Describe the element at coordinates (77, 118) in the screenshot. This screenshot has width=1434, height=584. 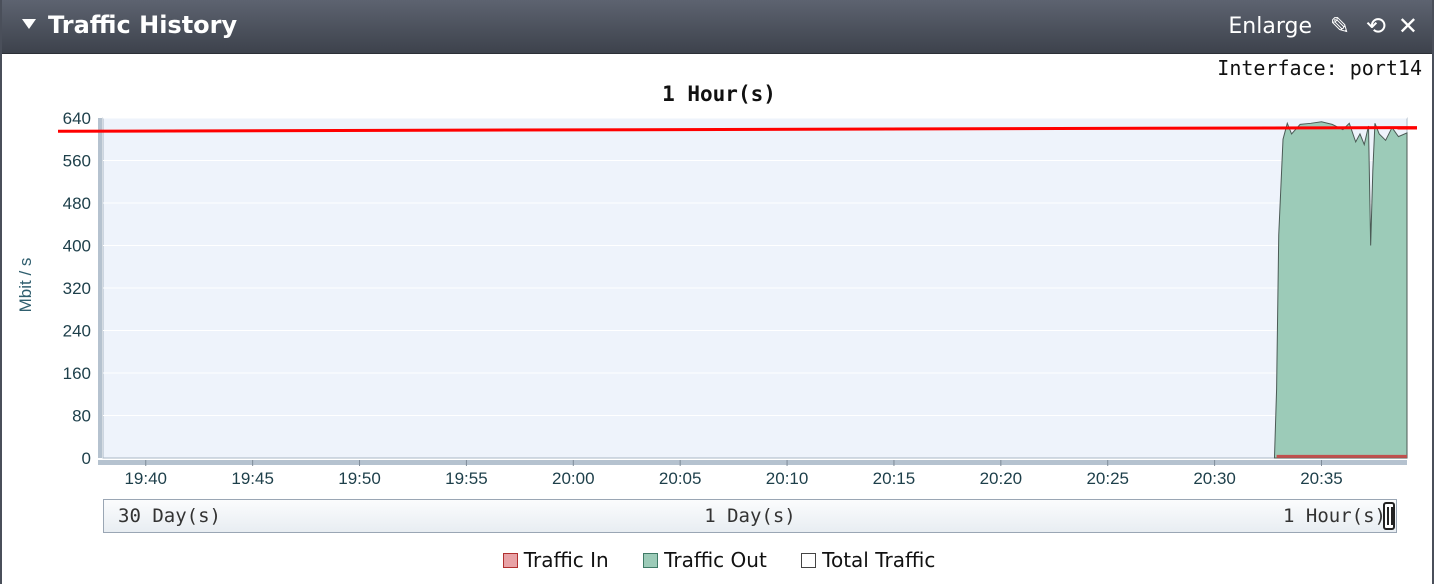
I see `y-tick-label: 640` at that location.